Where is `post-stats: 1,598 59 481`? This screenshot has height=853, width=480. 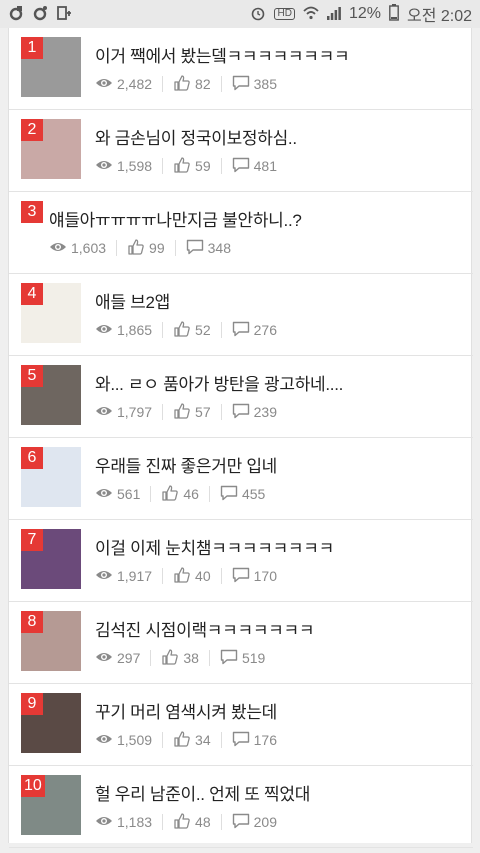
post-stats: 1,598 59 481 is located at coordinates (186, 166).